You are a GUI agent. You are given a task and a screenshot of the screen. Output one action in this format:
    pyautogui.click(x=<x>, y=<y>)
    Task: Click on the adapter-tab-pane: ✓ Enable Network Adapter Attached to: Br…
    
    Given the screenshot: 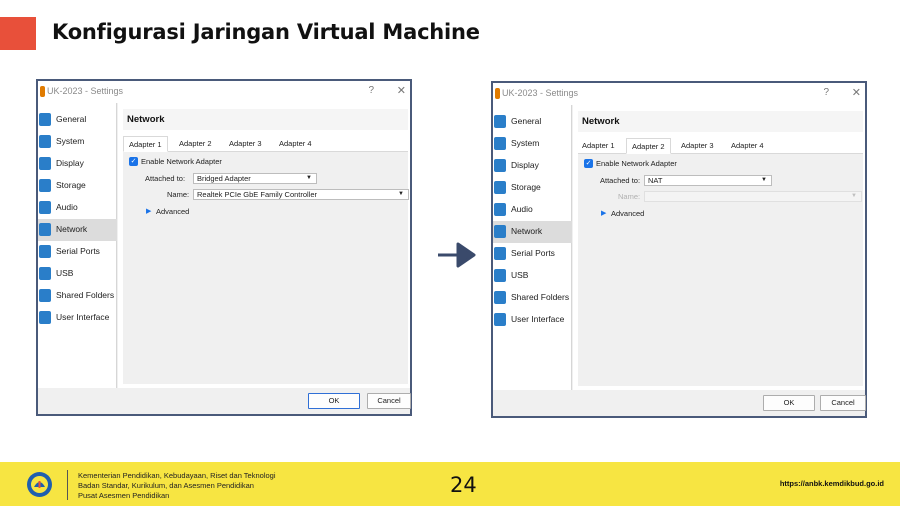 What is the action you would take?
    pyautogui.click(x=266, y=268)
    